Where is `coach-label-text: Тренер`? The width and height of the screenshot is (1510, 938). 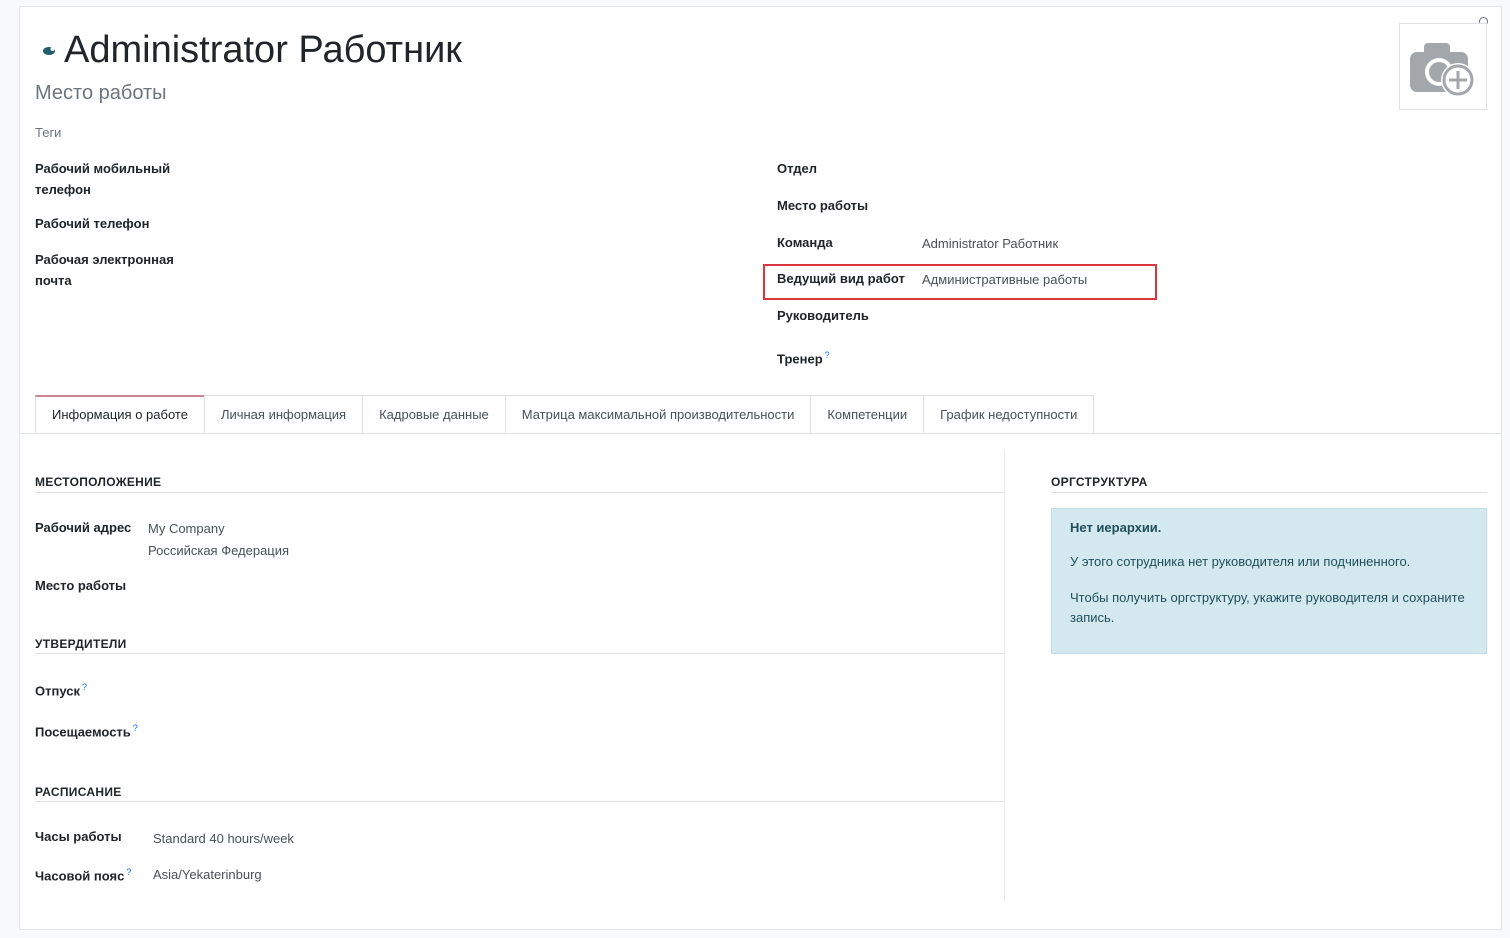 coach-label-text: Тренер is located at coordinates (800, 359).